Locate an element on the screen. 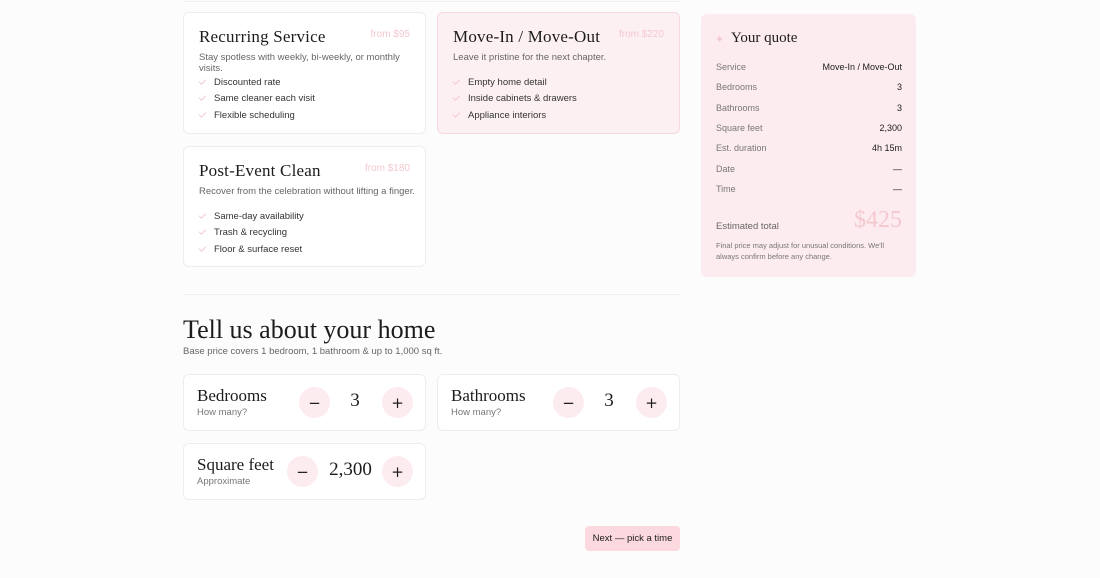 Image resolution: width=1100 pixels, height=578 pixels. previous-section-edge is located at coordinates (431, 1).